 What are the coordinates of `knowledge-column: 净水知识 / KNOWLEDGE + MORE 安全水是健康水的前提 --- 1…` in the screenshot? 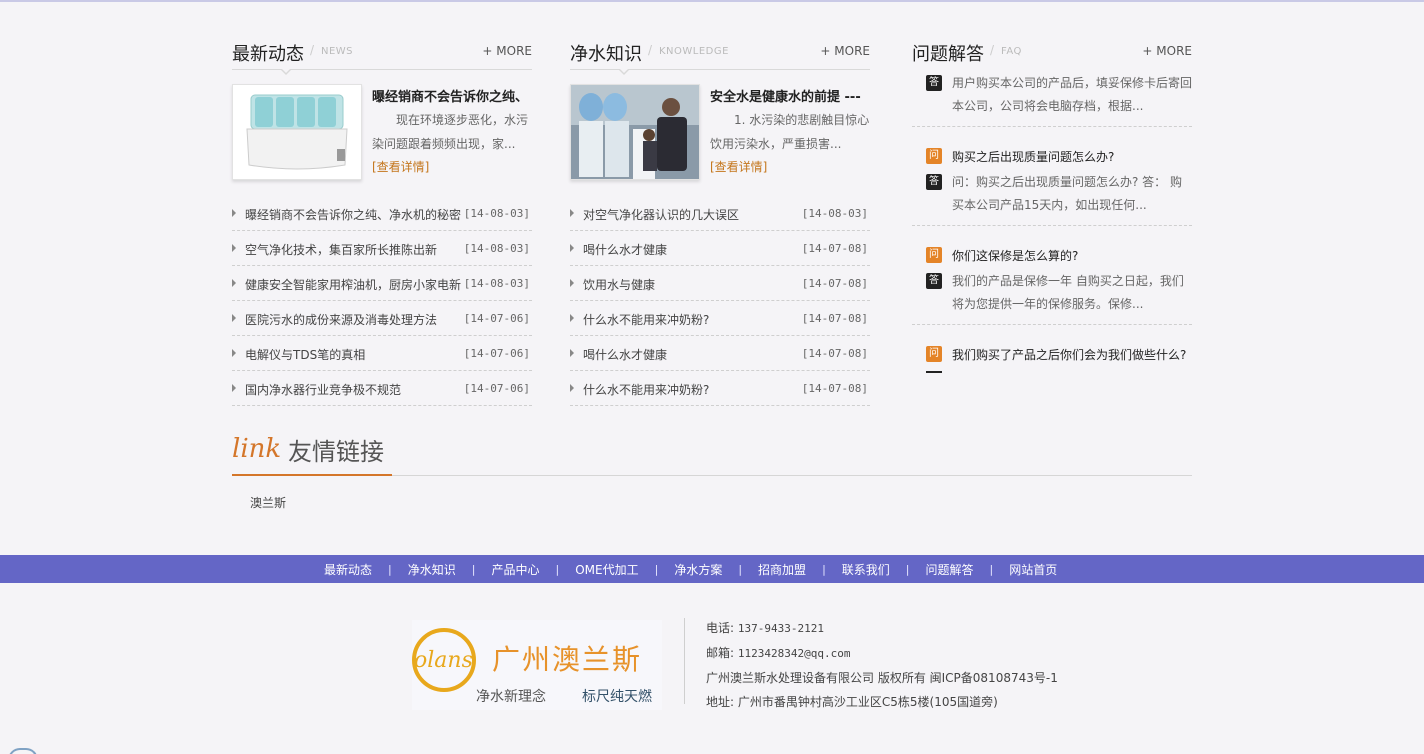 It's located at (720, 222).